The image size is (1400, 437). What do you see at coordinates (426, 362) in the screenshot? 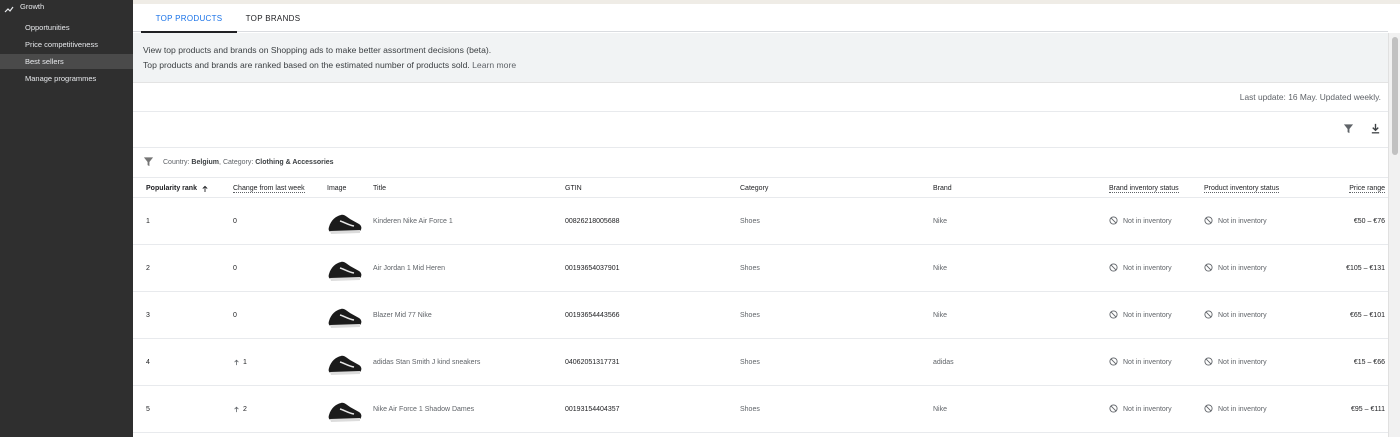
I see `product-title-link: adidas Stan Smith J kind sneakers` at bounding box center [426, 362].